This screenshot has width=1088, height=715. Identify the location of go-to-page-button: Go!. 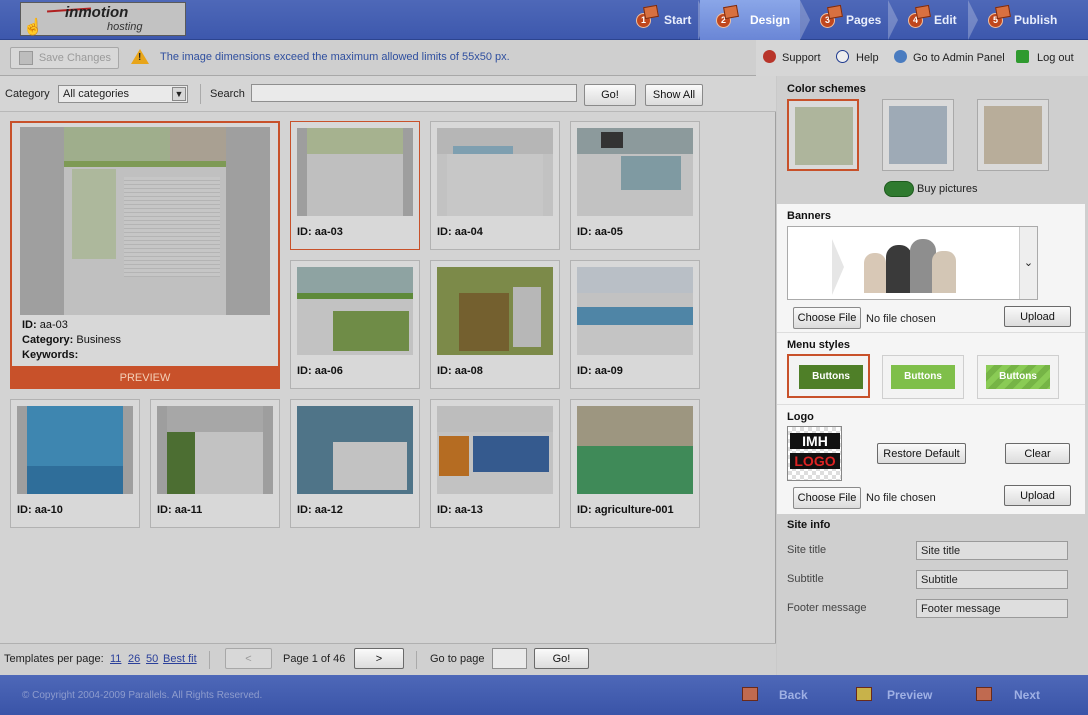
(561, 658).